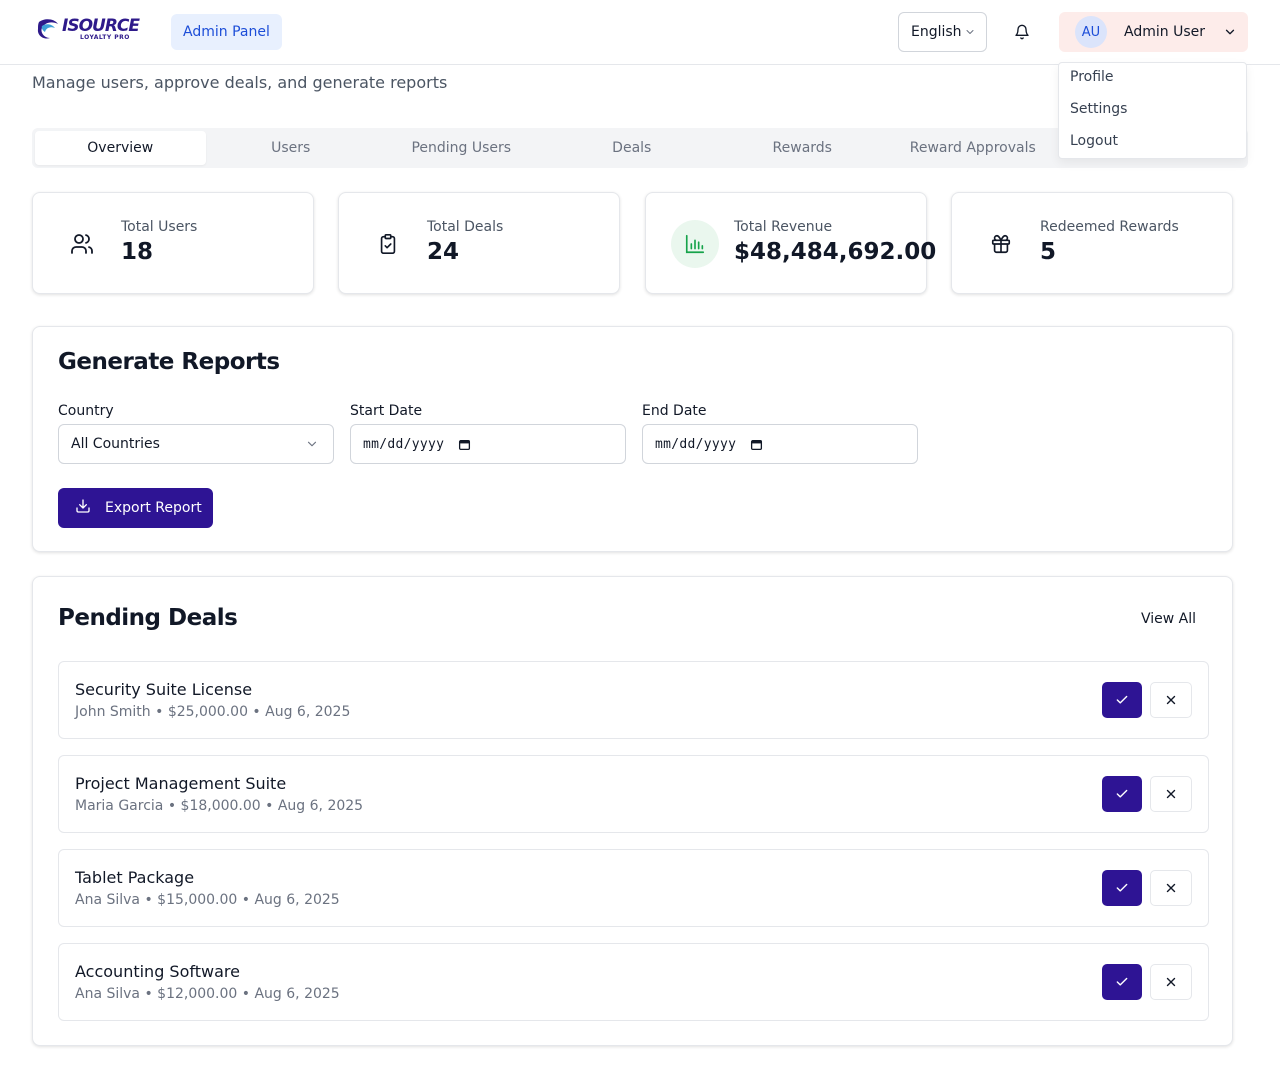 The height and width of the screenshot is (1078, 1280). I want to click on user-dropdown-menu: Profile Settings Logout, so click(1152, 110).